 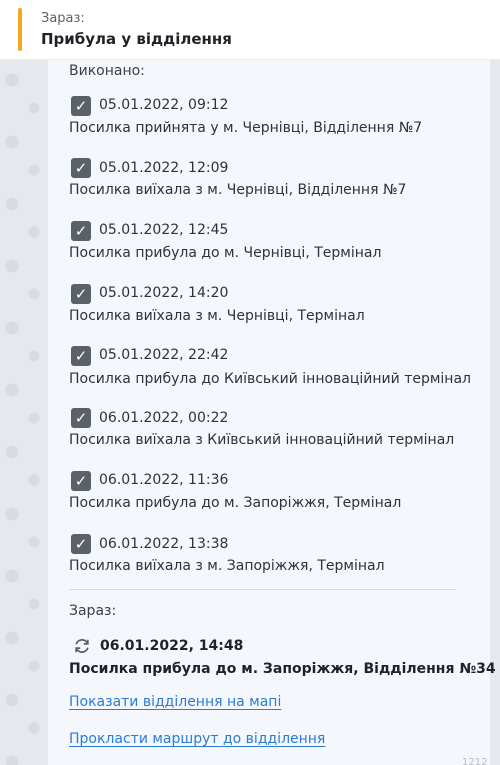 What do you see at coordinates (164, 355) in the screenshot?
I see `event-time: 05.01.2022, 22:42` at bounding box center [164, 355].